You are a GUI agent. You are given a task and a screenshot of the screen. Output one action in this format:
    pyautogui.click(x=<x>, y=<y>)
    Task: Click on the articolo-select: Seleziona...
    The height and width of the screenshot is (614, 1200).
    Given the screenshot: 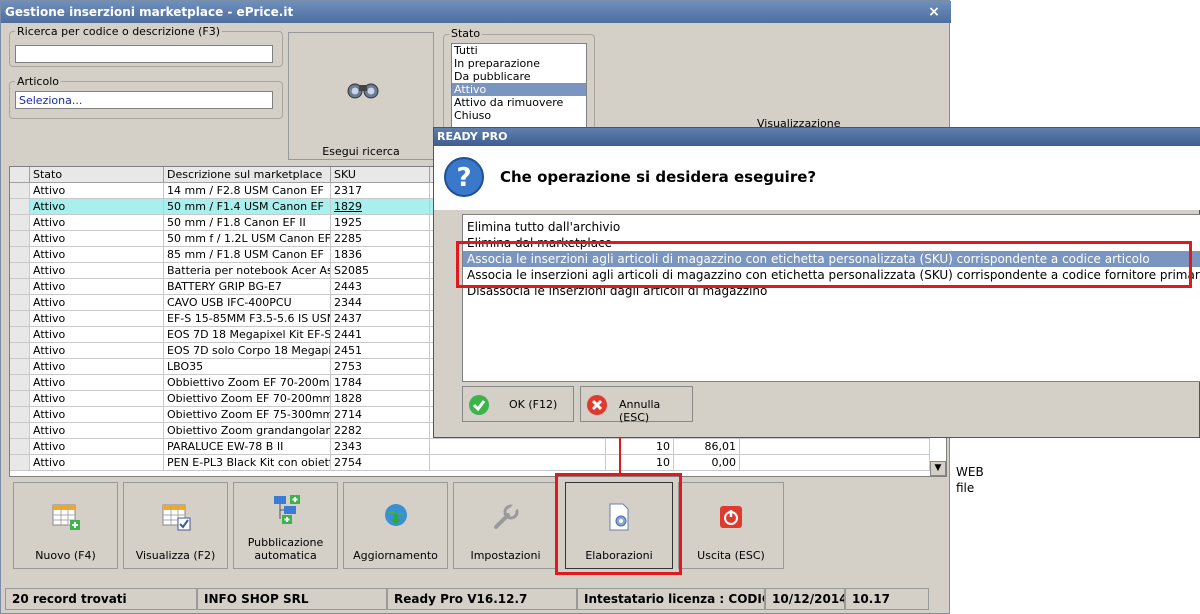 What is the action you would take?
    pyautogui.click(x=144, y=100)
    